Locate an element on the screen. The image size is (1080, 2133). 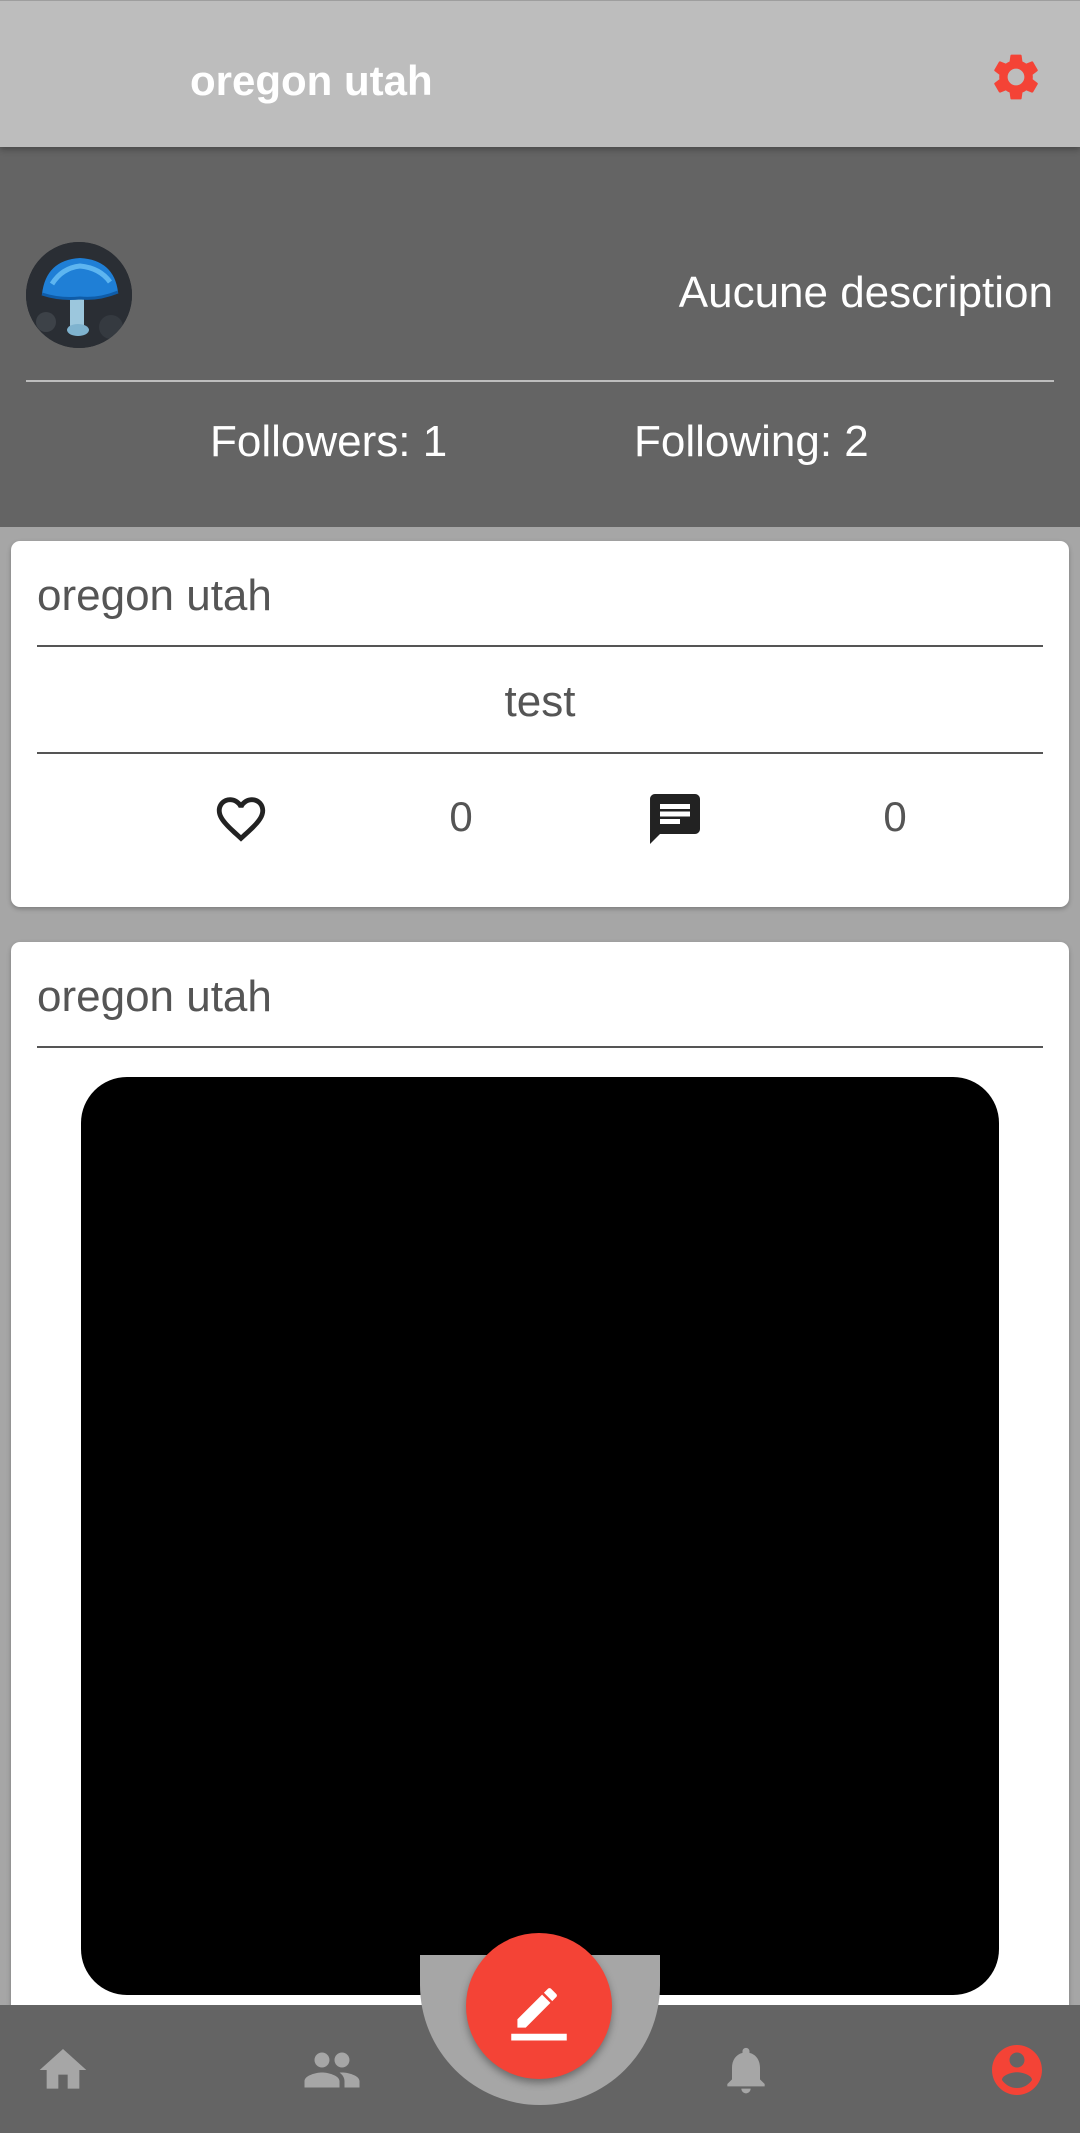
avatar is located at coordinates (79, 295).